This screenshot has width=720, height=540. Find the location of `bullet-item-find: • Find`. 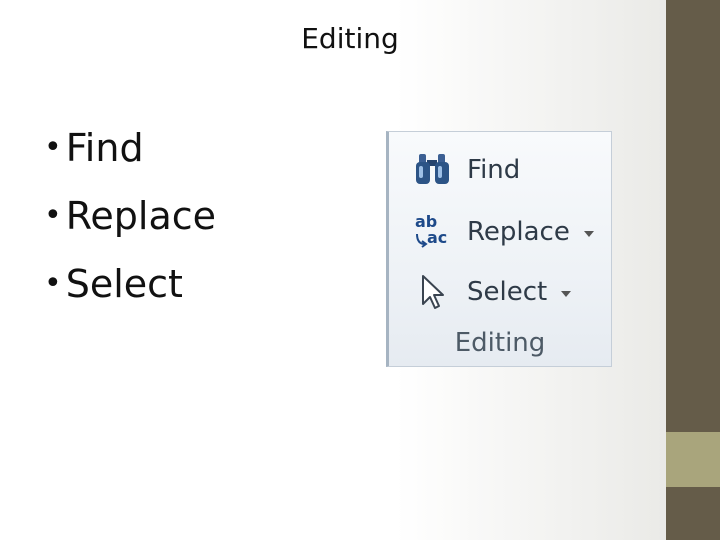

bullet-item-find: • Find is located at coordinates (130, 154).